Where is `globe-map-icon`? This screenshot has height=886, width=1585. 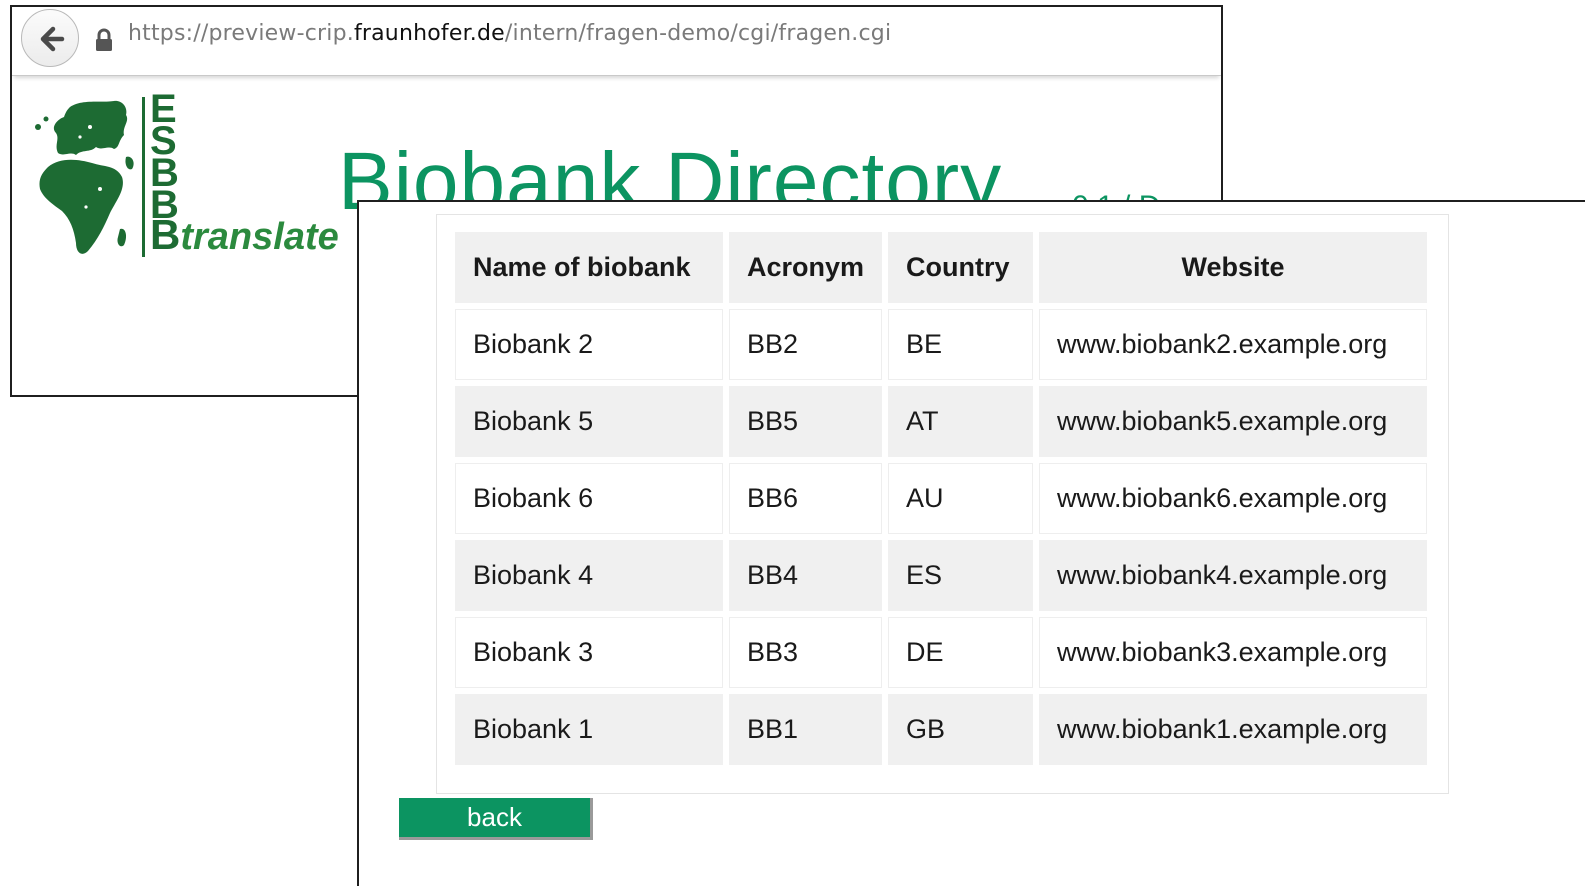
globe-map-icon is located at coordinates (84, 177).